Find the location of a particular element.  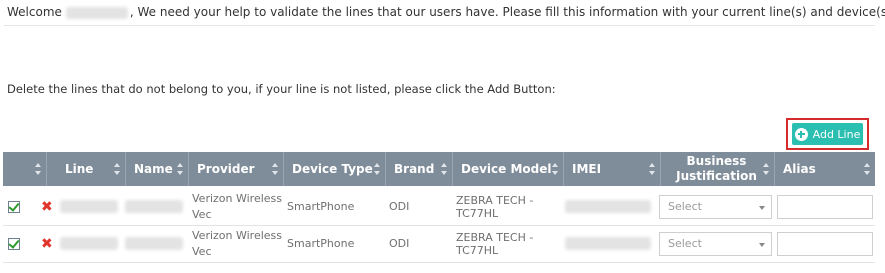

col-imei-header: IMEI is located at coordinates (611, 169).